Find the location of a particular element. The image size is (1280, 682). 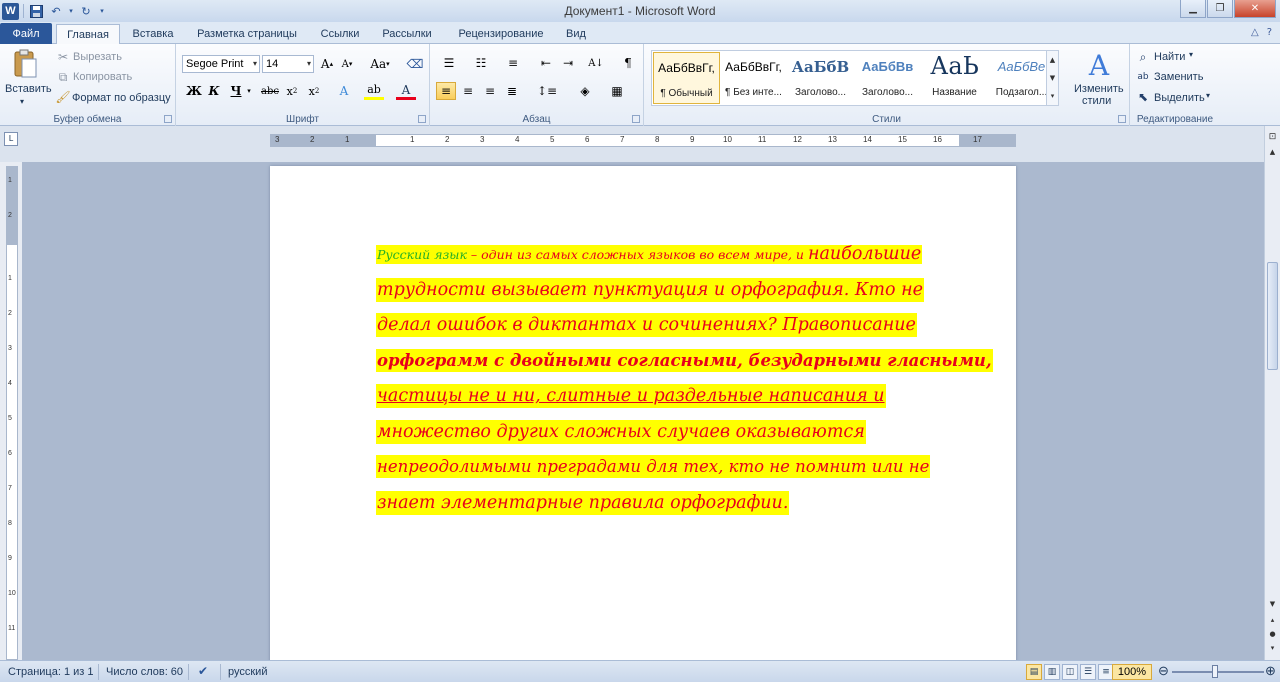

previous-page-icon: ▴ is located at coordinates (1272, 622).